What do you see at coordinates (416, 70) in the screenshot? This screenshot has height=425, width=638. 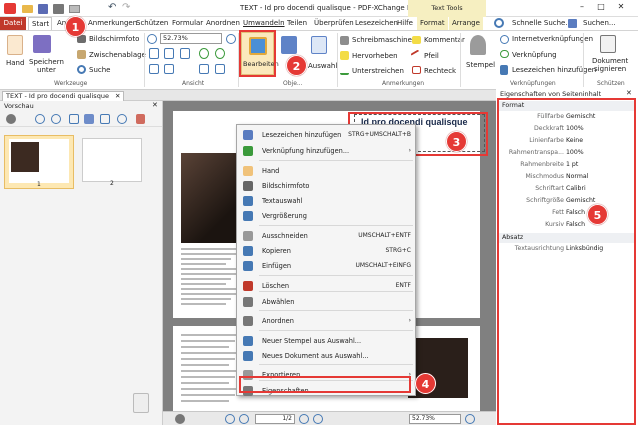 I see `rectangle-icon` at bounding box center [416, 70].